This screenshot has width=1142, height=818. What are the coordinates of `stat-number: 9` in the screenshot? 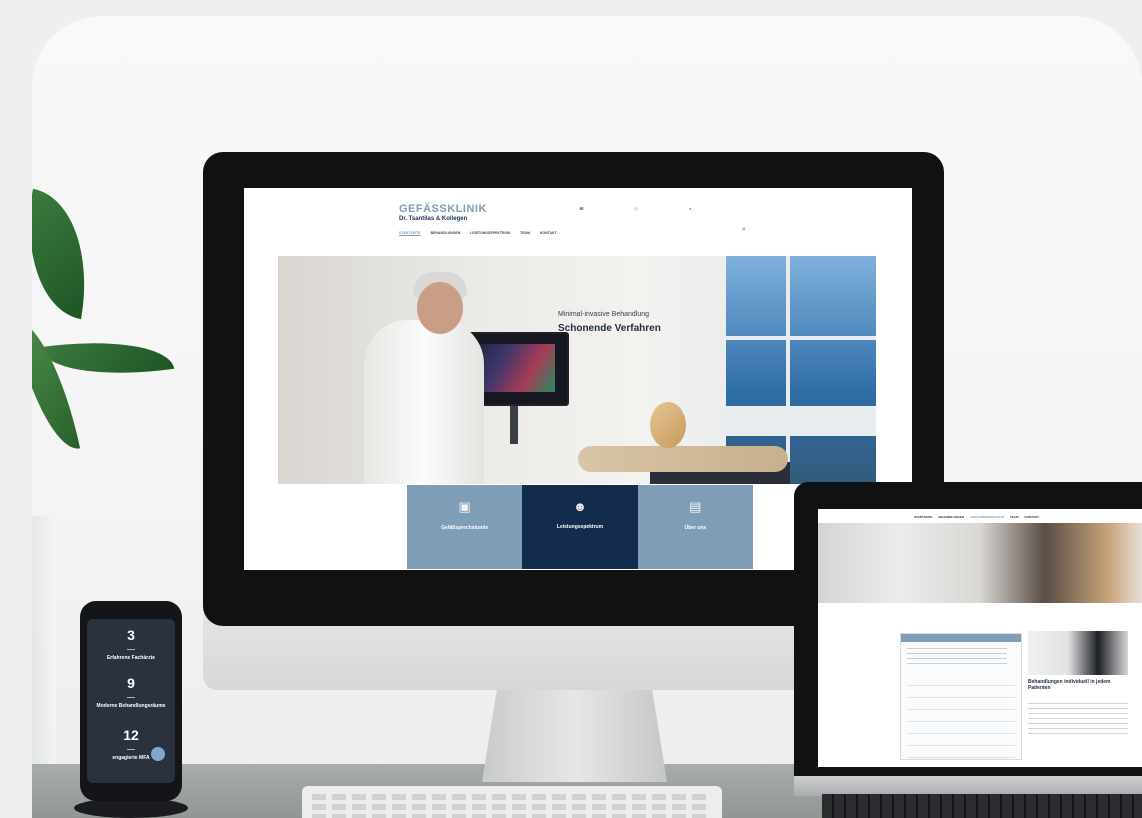 It's located at (131, 683).